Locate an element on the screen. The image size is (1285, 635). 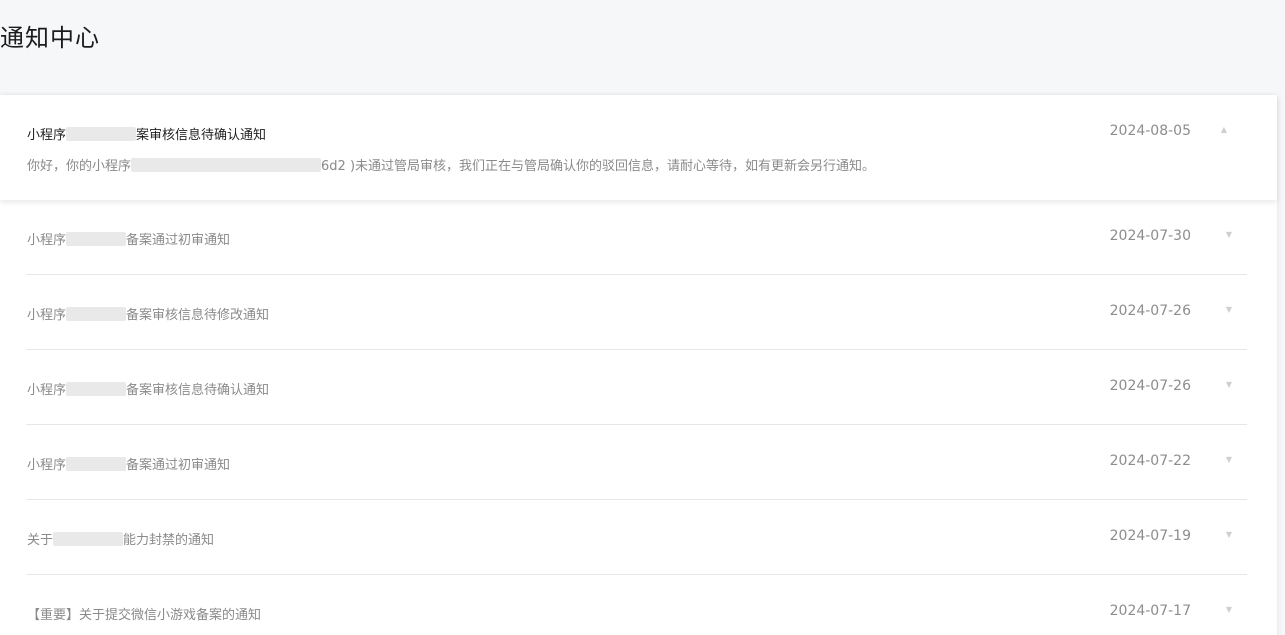
notification-date: 2024-07-17 is located at coordinates (1150, 611).